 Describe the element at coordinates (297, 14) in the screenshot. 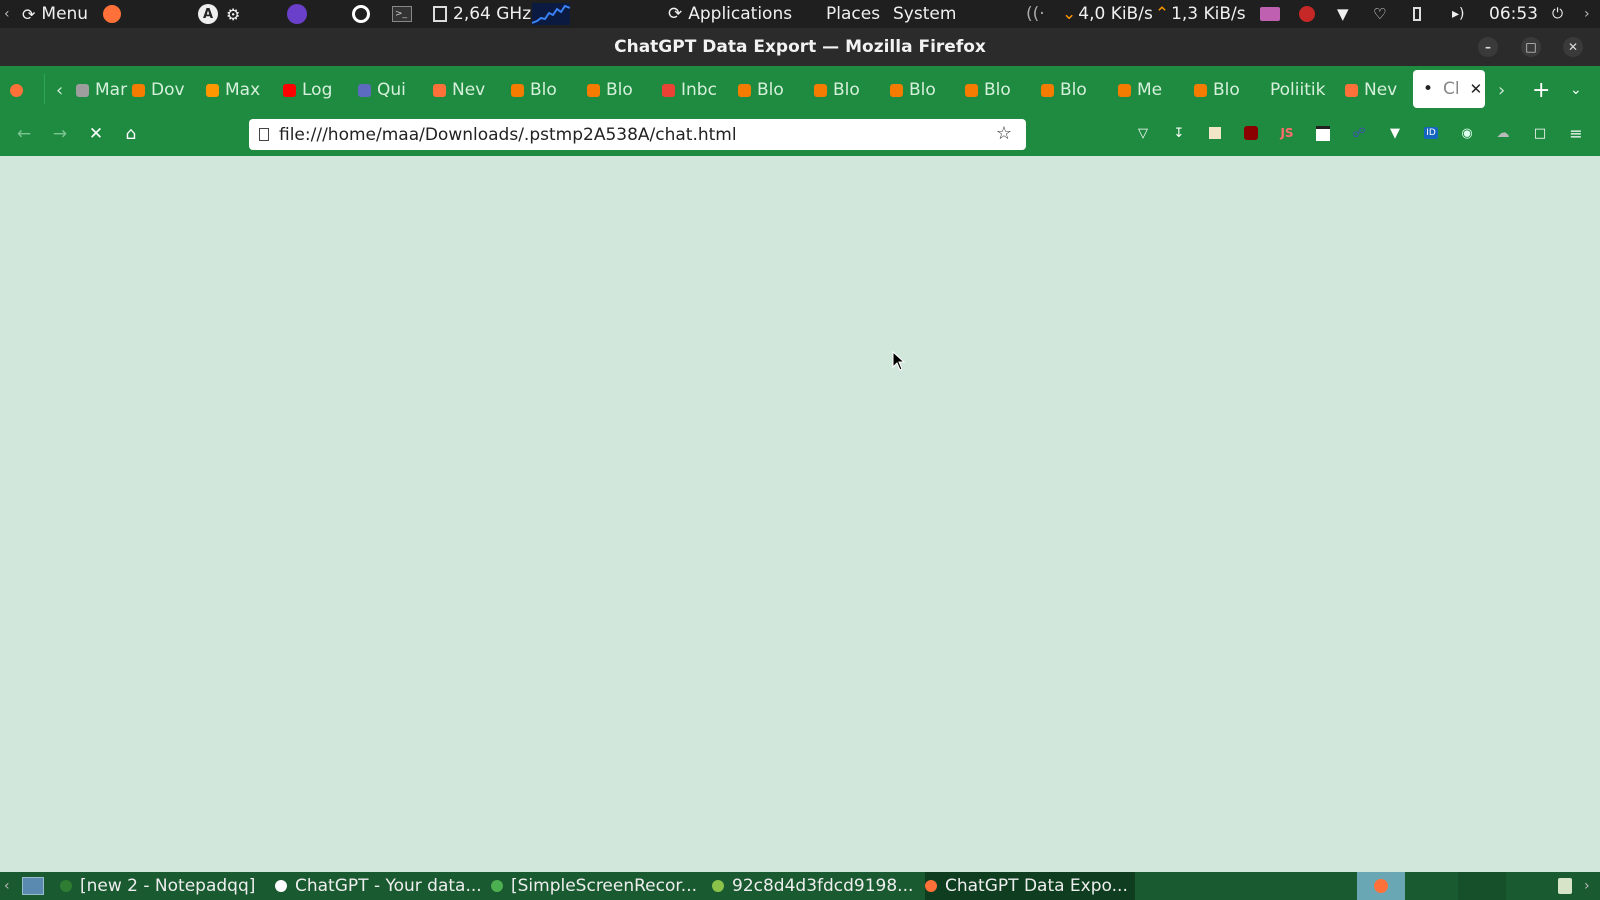

I see `podcast-app-icon` at that location.